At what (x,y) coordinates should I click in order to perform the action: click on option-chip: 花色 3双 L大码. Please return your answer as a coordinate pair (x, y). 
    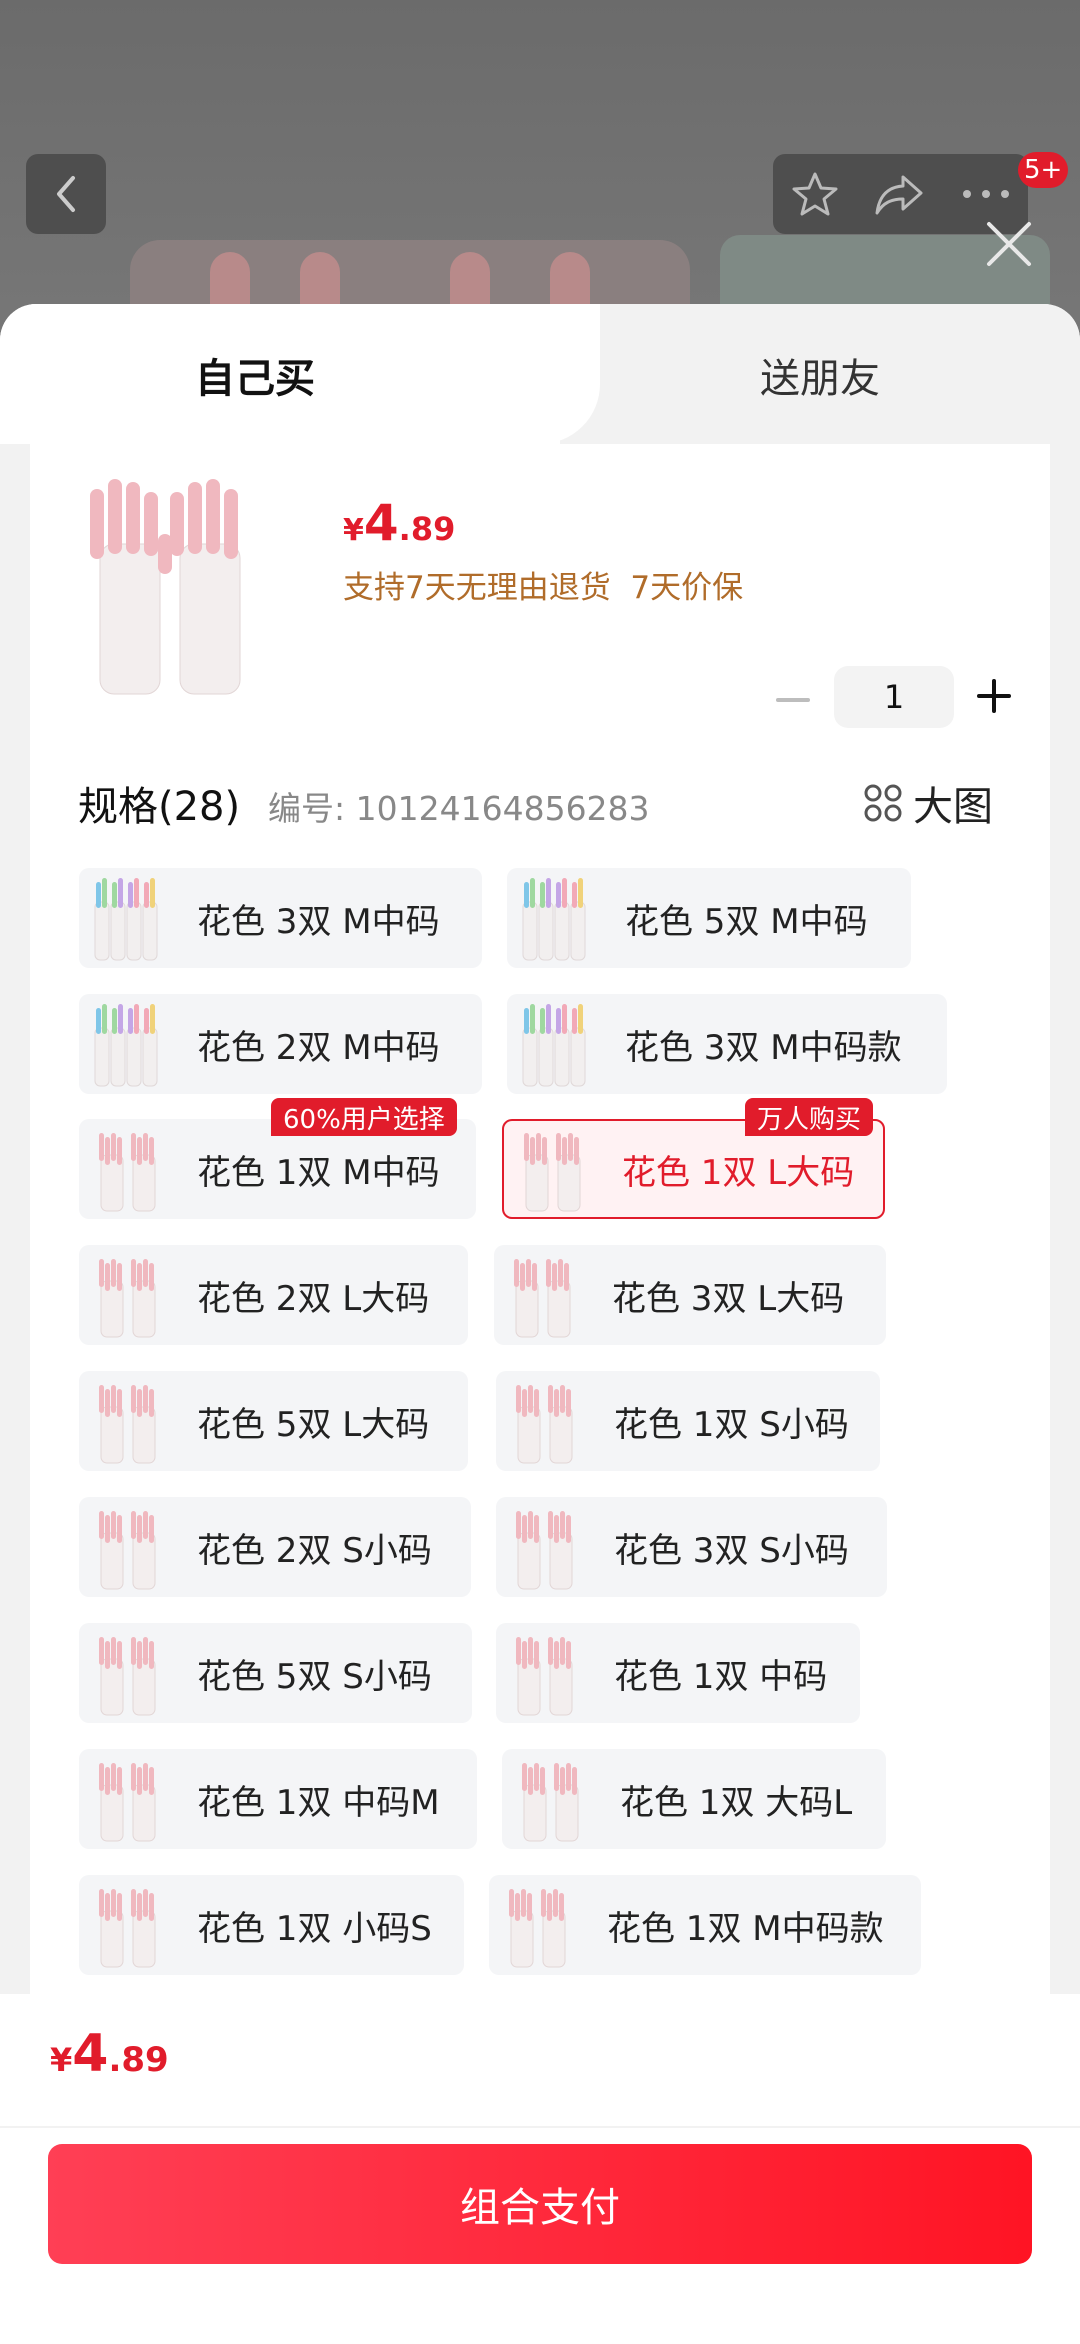
    Looking at the image, I should click on (690, 1295).